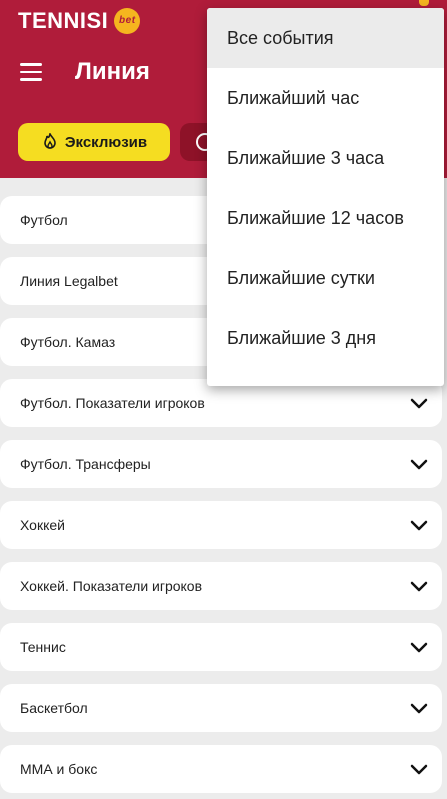 Image resolution: width=447 pixels, height=799 pixels. I want to click on dropdown-option-next-day: Ближайшие сутки, so click(325, 278).